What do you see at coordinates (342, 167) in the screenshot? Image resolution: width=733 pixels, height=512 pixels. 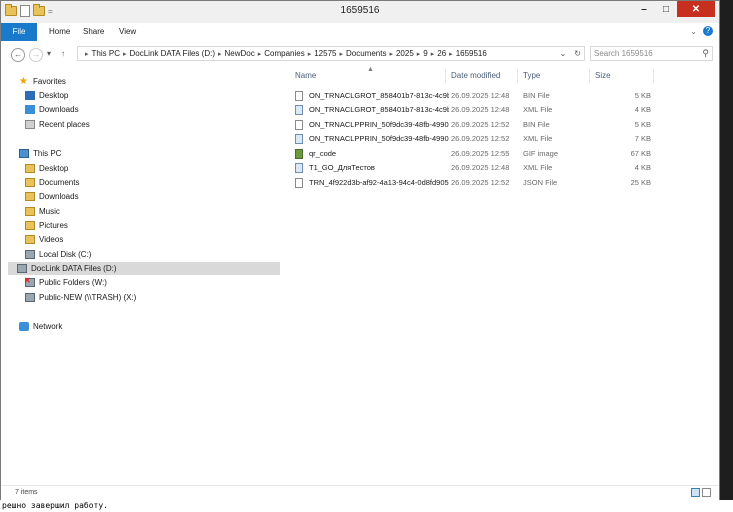 I see `file-name: T1_GO_ДляТестов` at bounding box center [342, 167].